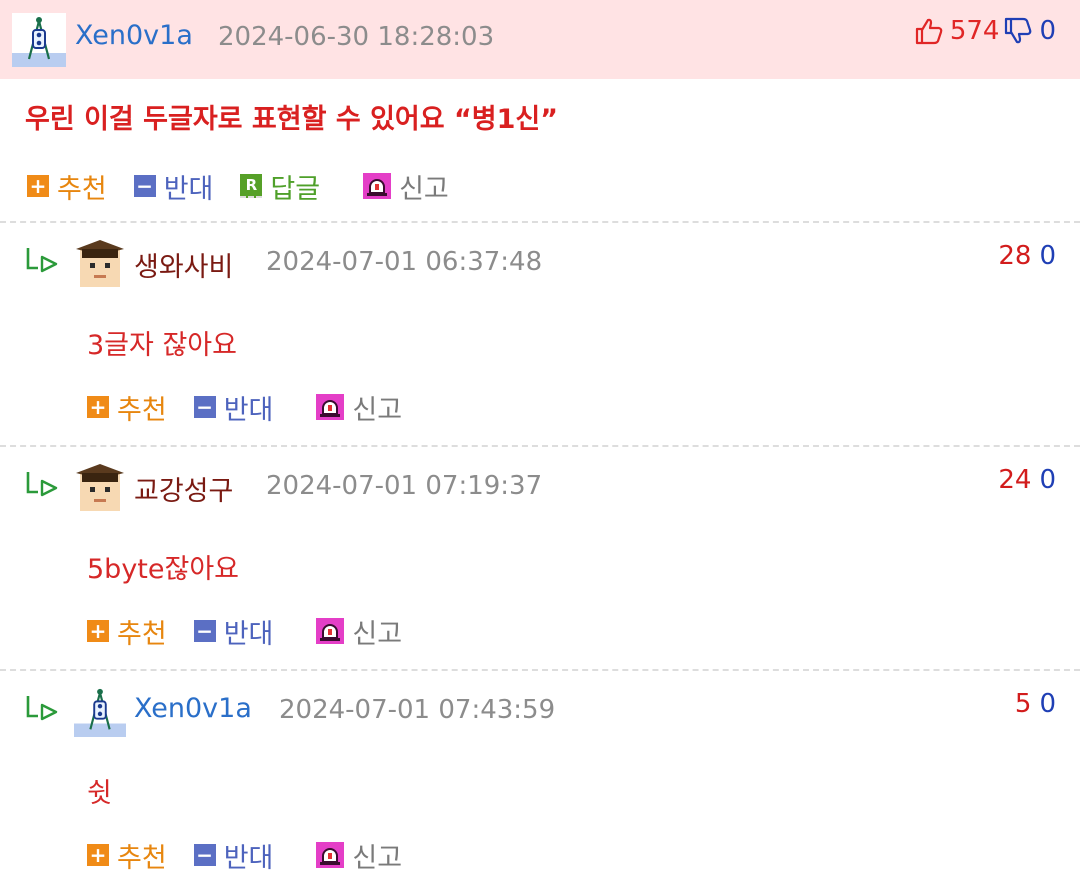 This screenshot has width=1080, height=893. Describe the element at coordinates (162, 345) in the screenshot. I see `reply-text: 3글자 잖아요` at that location.